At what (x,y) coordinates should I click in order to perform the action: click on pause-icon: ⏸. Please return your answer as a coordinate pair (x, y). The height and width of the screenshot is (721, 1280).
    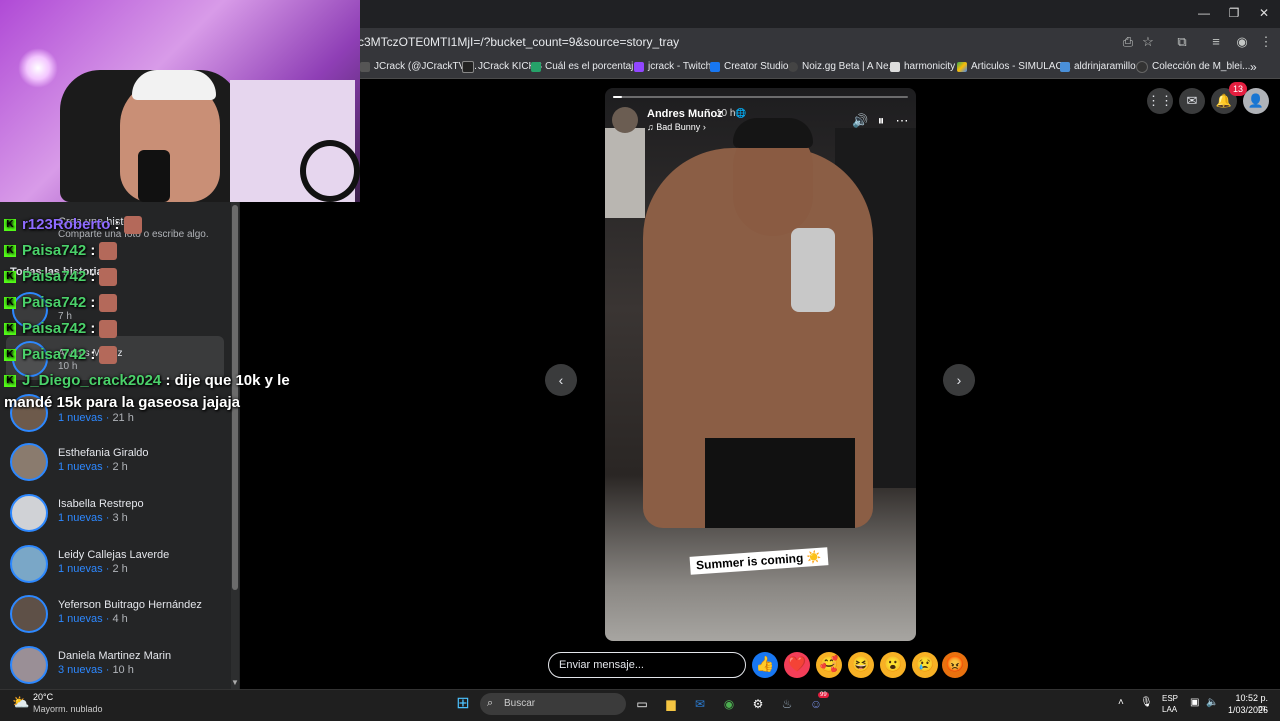
    Looking at the image, I should click on (881, 121).